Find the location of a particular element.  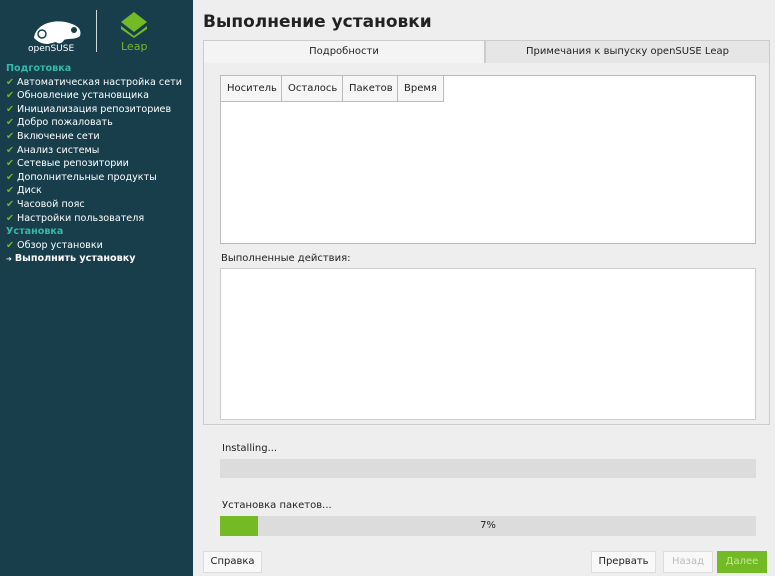

tab-release-notes: Примечания к выпуску openSUSE Leap is located at coordinates (627, 52).